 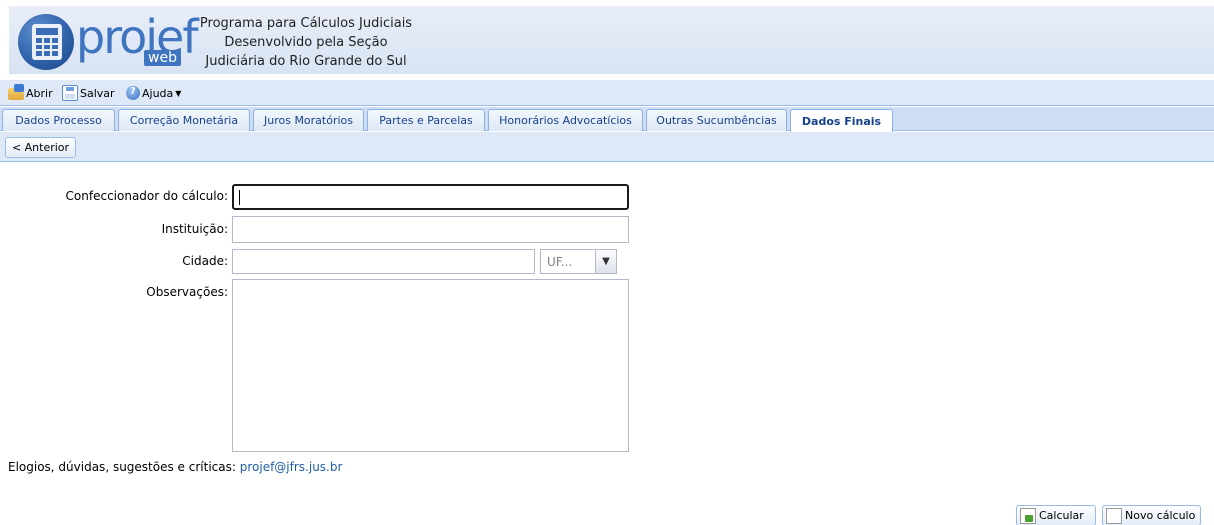 I want to click on instituicao-label: Instituição:, so click(x=194, y=229).